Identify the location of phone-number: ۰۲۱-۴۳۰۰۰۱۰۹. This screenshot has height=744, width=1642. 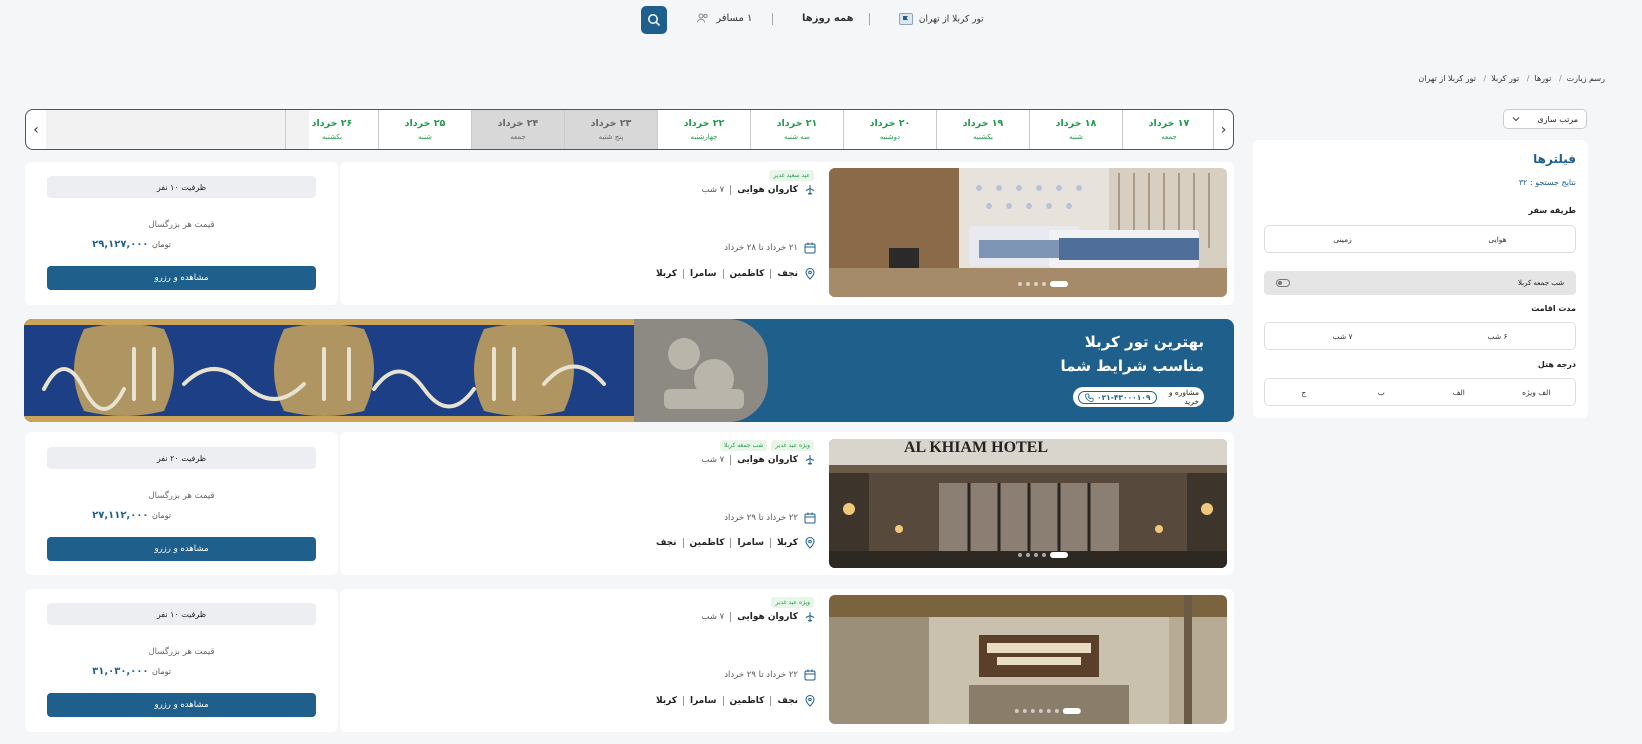
(1118, 397).